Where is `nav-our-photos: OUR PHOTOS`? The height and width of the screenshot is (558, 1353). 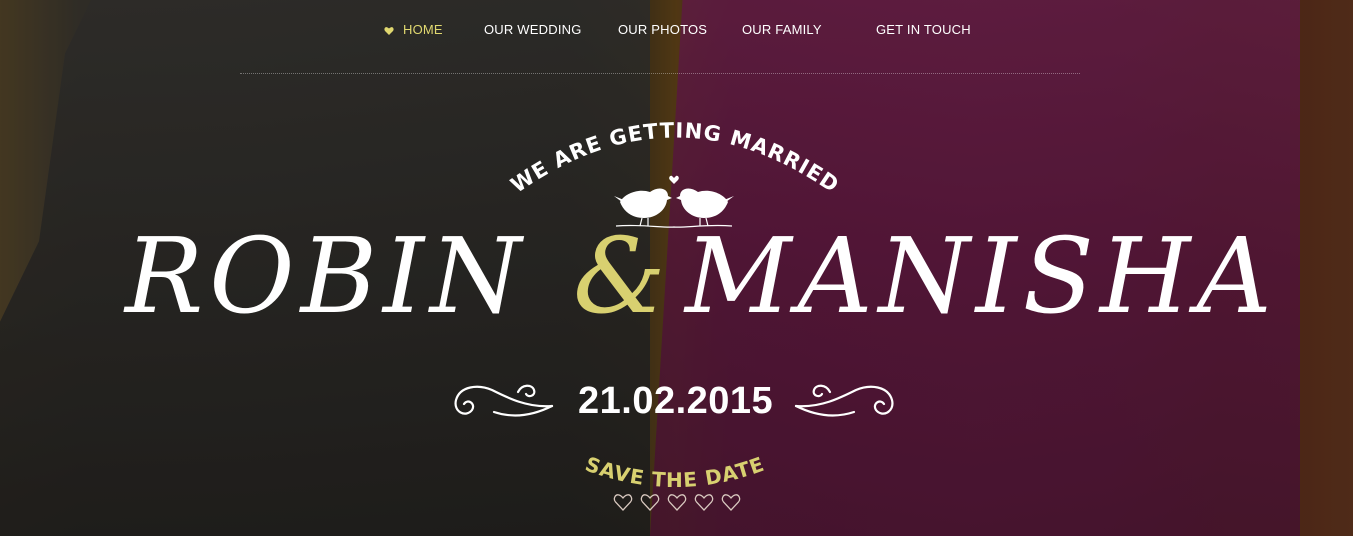 nav-our-photos: OUR PHOTOS is located at coordinates (662, 29).